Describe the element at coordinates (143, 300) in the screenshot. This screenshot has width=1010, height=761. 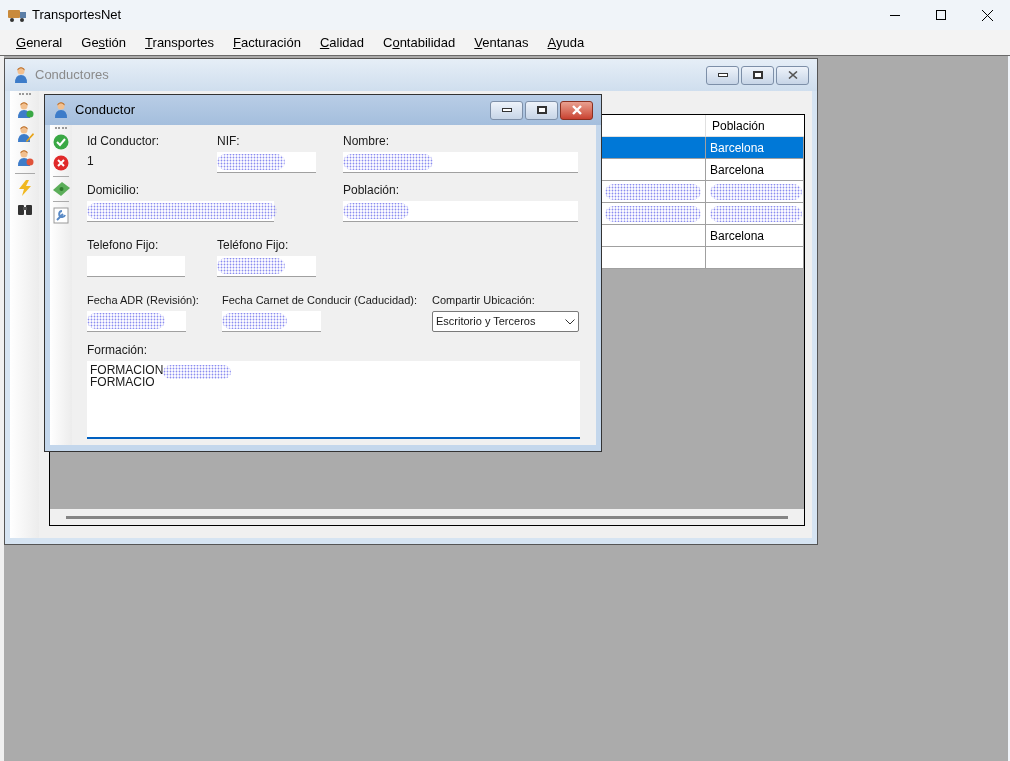
I see `field-label: Fecha ADR (Revisión):` at that location.